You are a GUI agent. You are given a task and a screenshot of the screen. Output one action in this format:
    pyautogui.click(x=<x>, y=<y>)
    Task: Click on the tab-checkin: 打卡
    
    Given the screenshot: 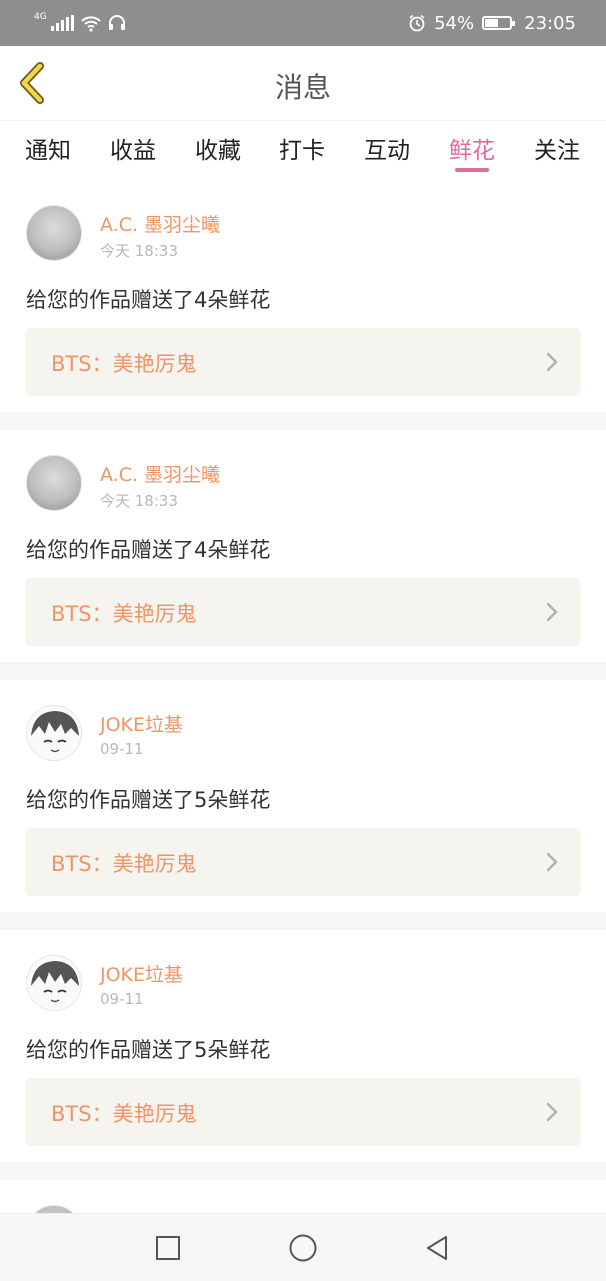 What is the action you would take?
    pyautogui.click(x=302, y=148)
    